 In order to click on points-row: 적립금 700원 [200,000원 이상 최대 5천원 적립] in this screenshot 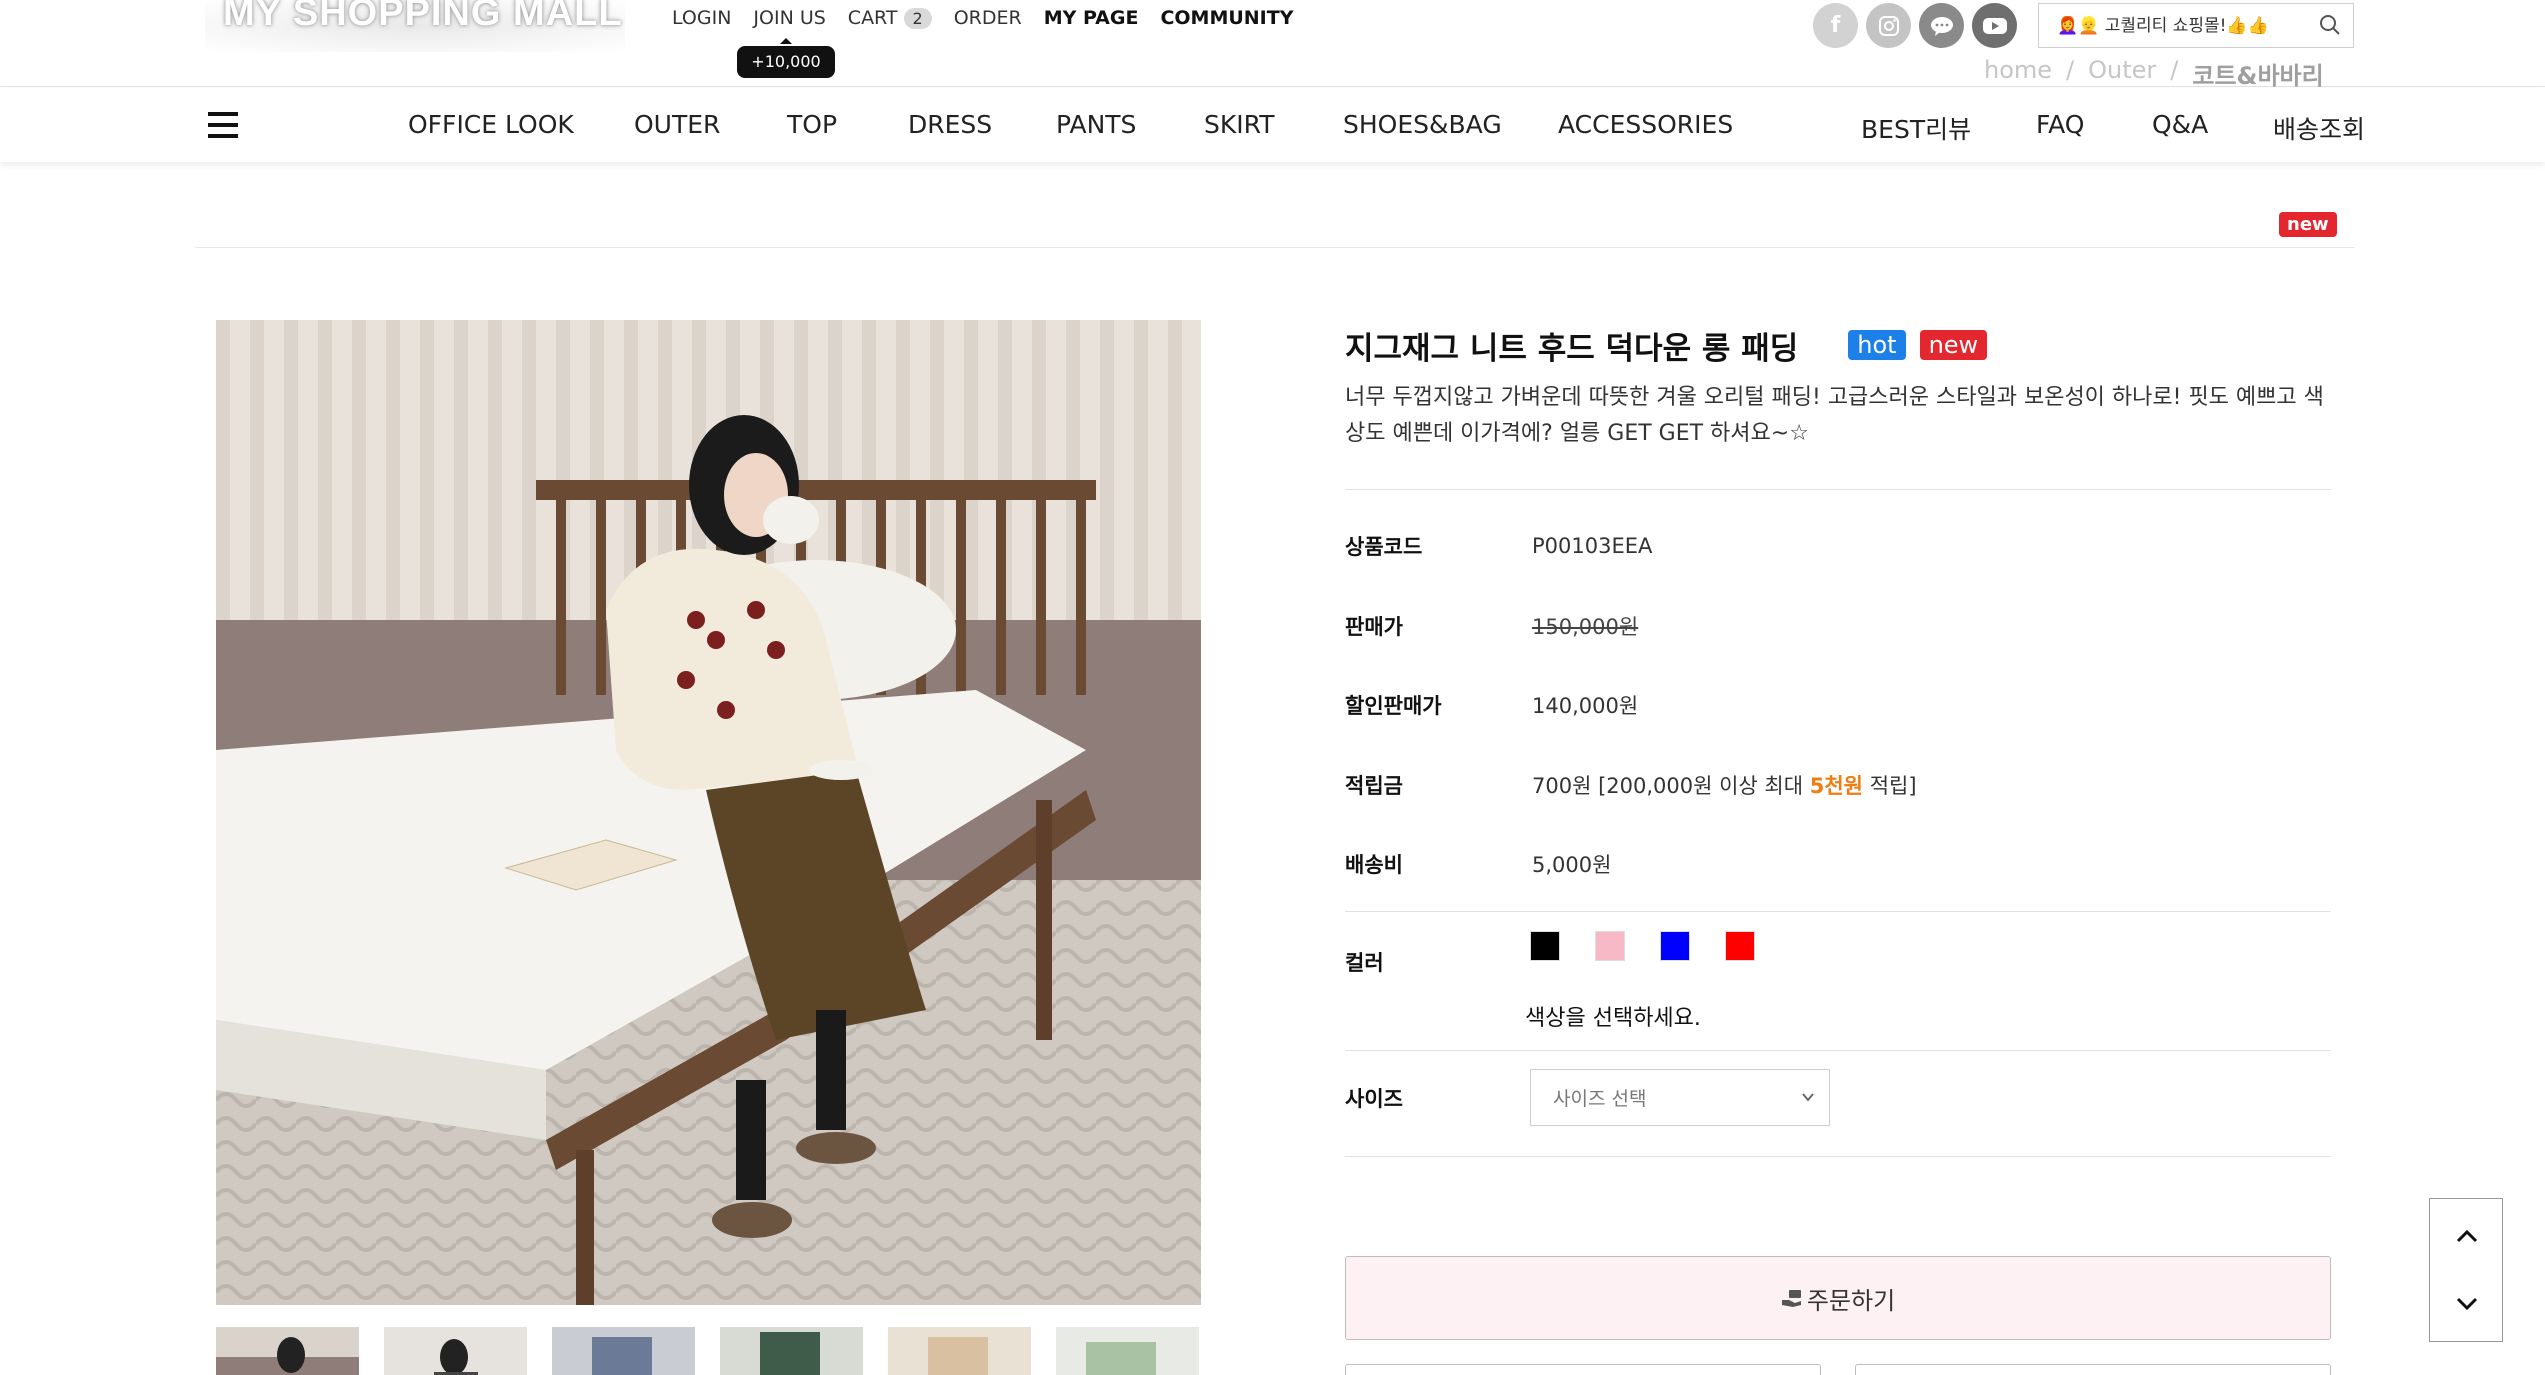, I will do `click(1838, 785)`.